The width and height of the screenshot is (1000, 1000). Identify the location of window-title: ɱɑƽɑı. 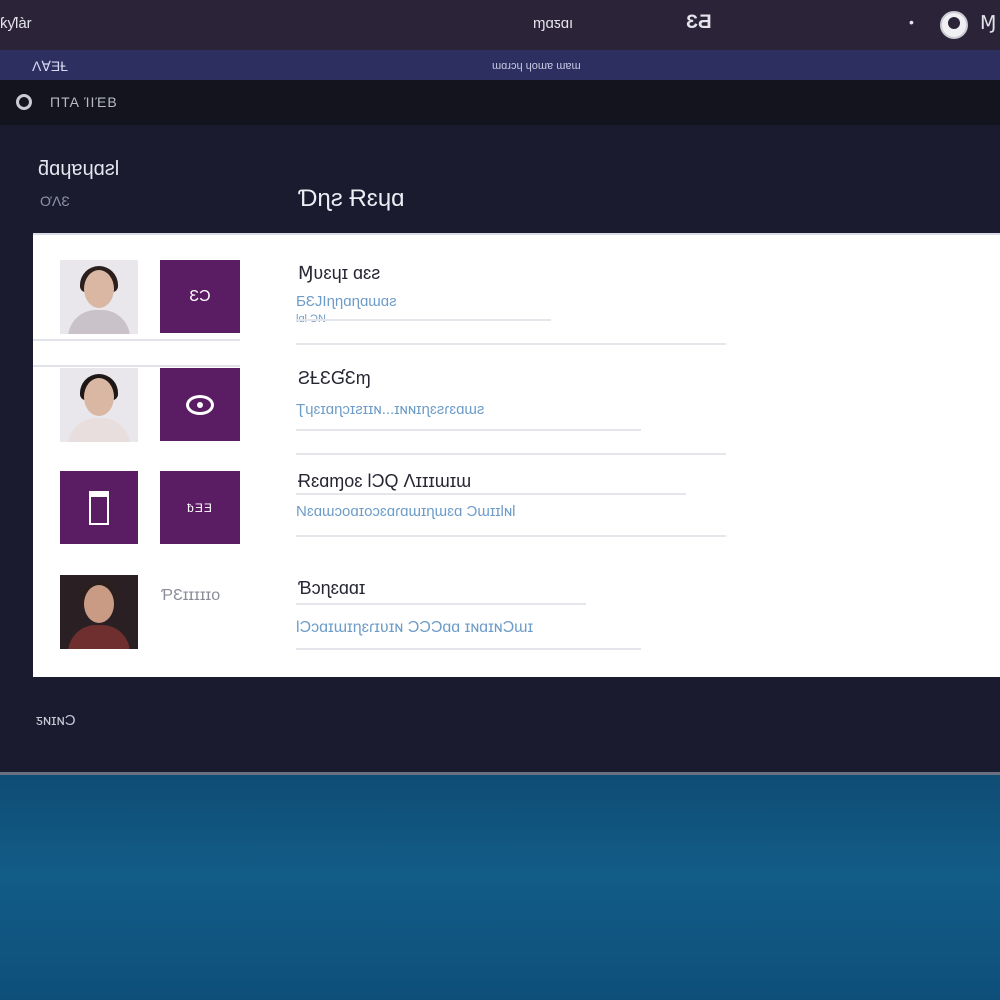
(553, 23).